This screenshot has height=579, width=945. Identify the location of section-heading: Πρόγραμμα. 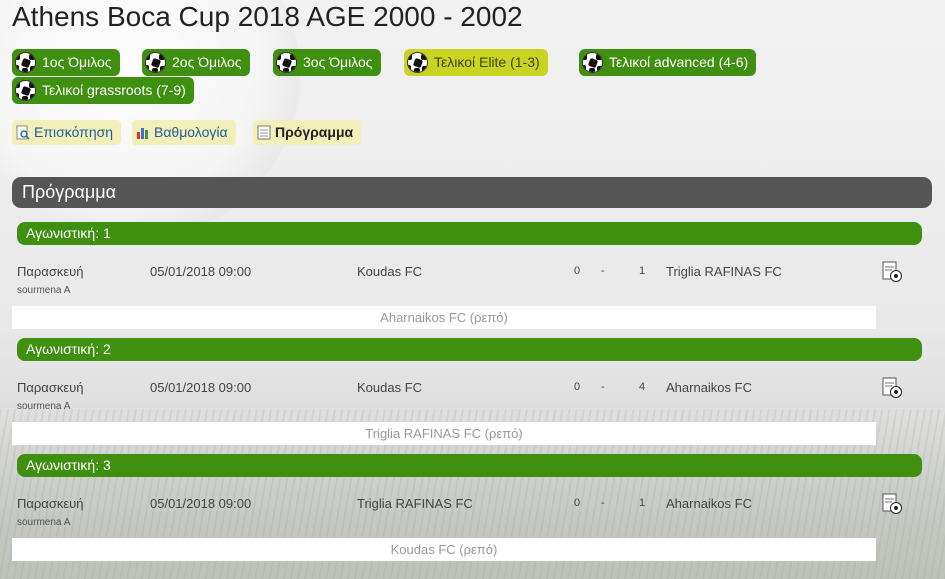
(472, 192).